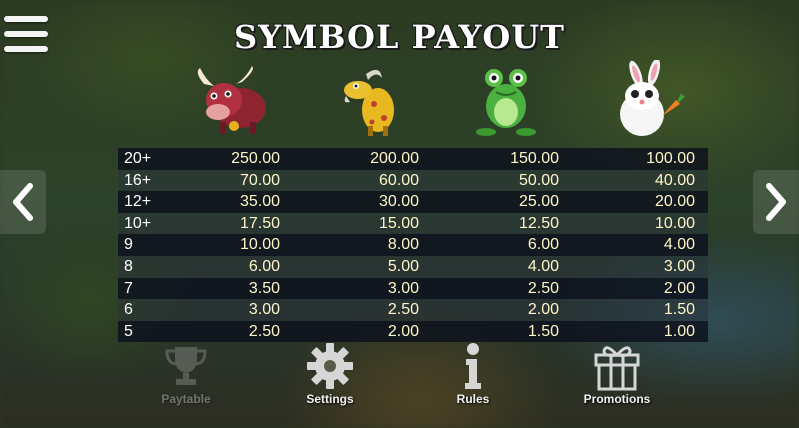 The height and width of the screenshot is (428, 799). I want to click on chevron-right-icon, so click(776, 202).